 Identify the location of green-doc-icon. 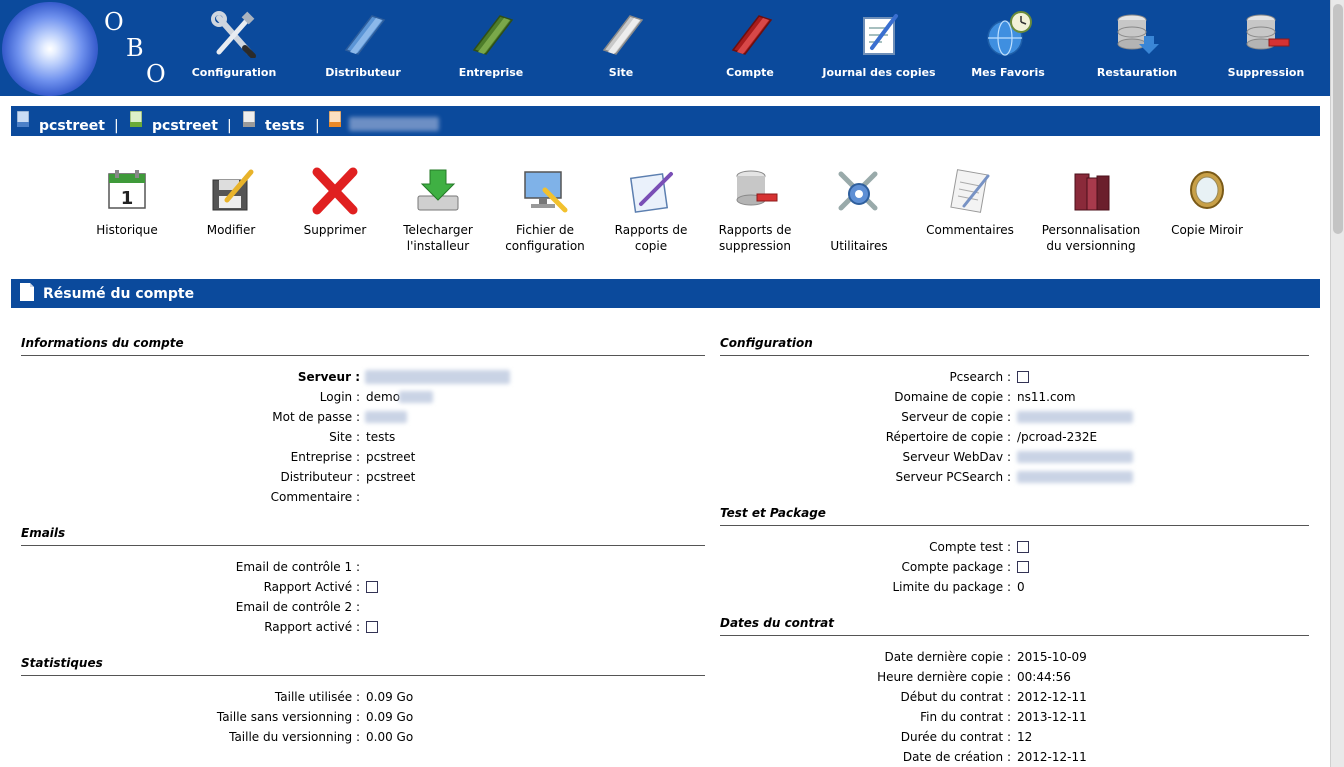
(136, 119).